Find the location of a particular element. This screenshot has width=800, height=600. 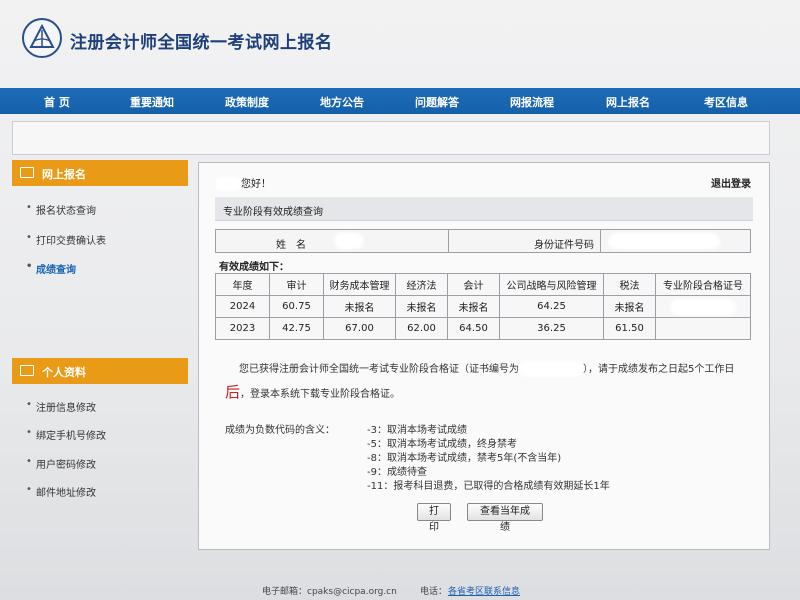

nav-faq: 问题解答 is located at coordinates (437, 102).